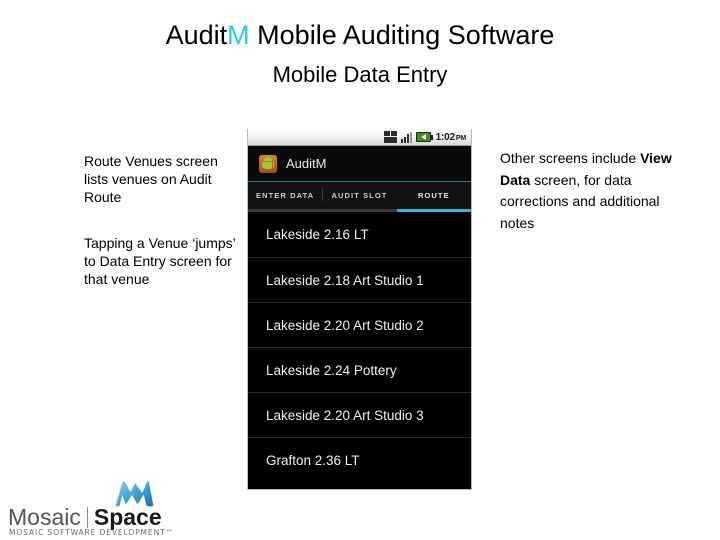 The image size is (720, 540). Describe the element at coordinates (359, 324) in the screenshot. I see `list-item: Lakeside 2.20 Art Studio 2` at that location.